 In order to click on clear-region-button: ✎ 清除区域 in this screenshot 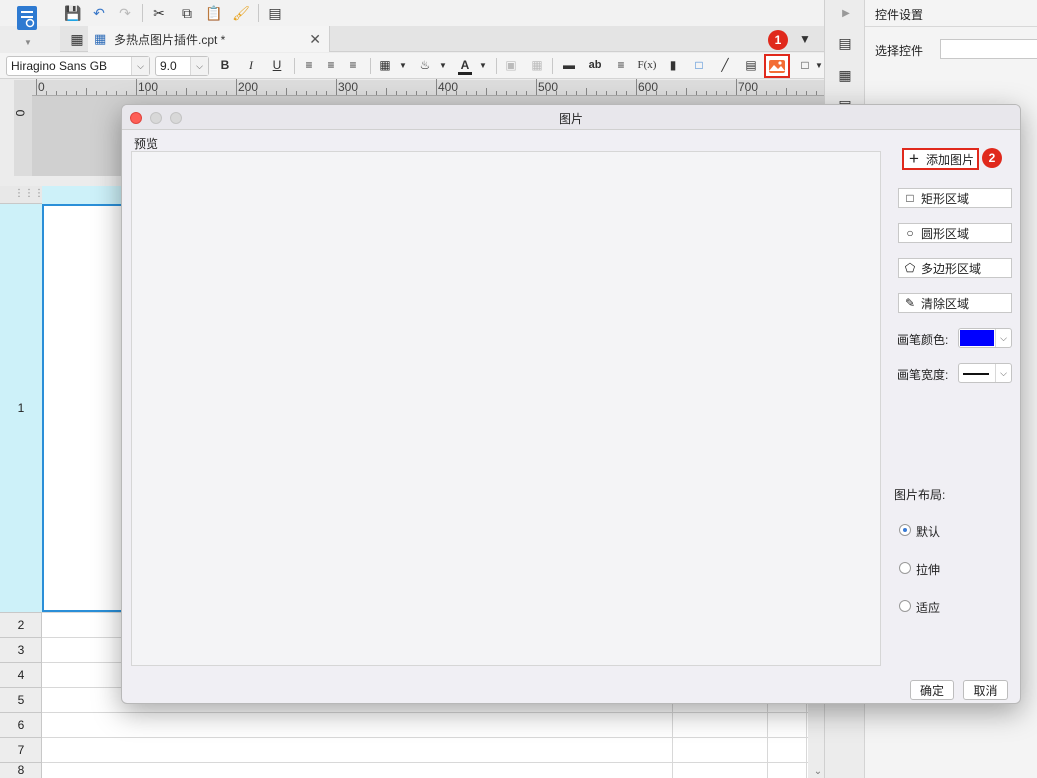, I will do `click(955, 303)`.